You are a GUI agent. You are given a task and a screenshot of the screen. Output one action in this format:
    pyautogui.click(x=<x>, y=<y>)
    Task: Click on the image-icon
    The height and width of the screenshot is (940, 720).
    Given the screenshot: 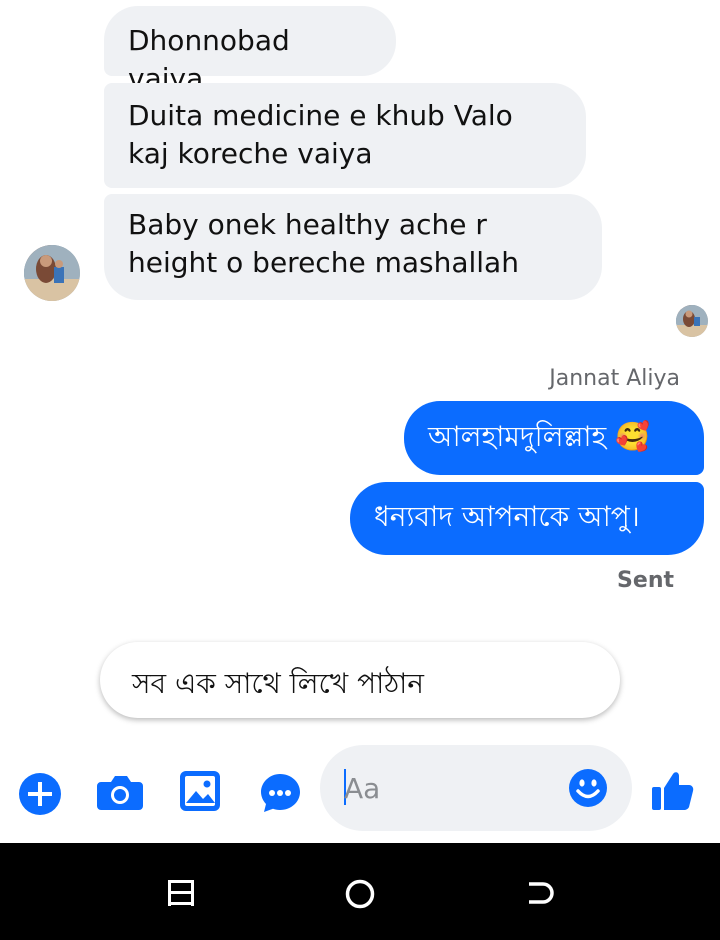 What is the action you would take?
    pyautogui.click(x=200, y=791)
    